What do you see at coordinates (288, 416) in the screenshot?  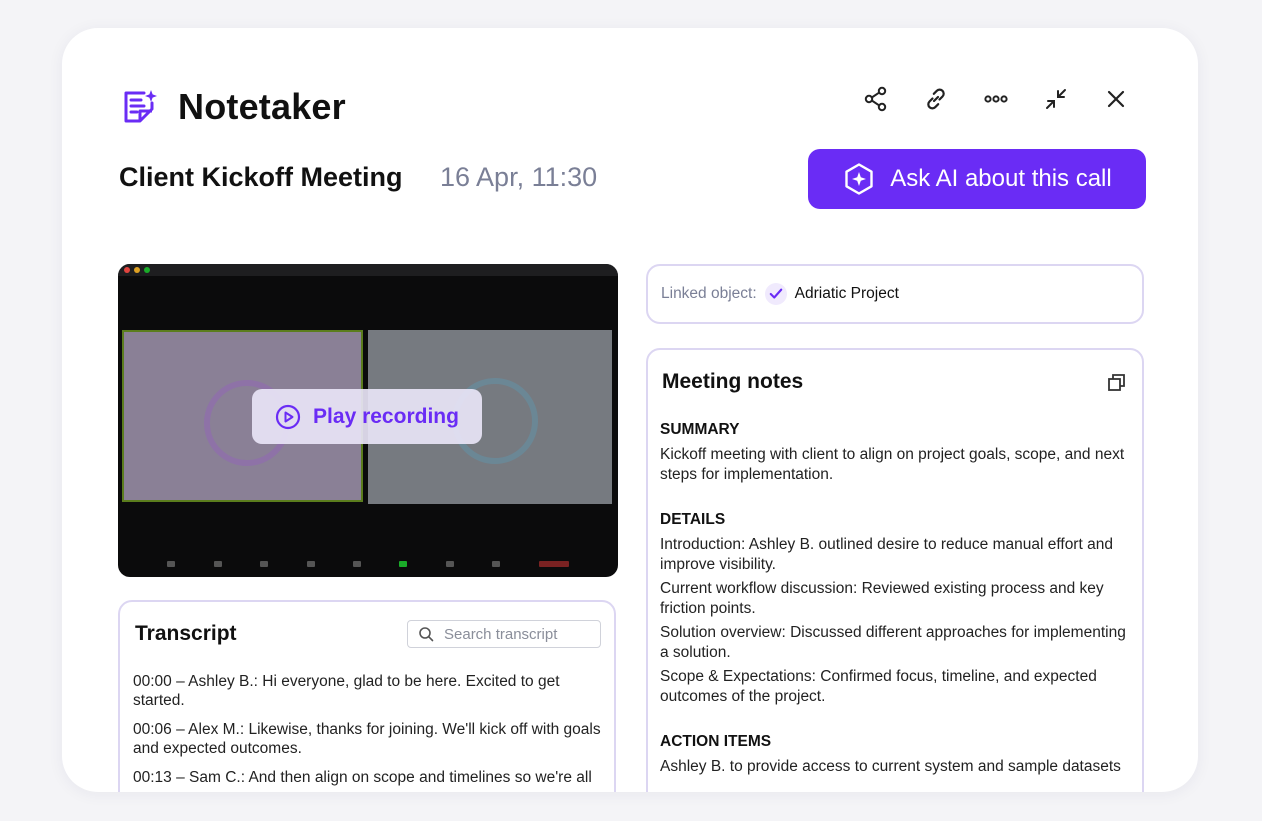 I see `play-icon` at bounding box center [288, 416].